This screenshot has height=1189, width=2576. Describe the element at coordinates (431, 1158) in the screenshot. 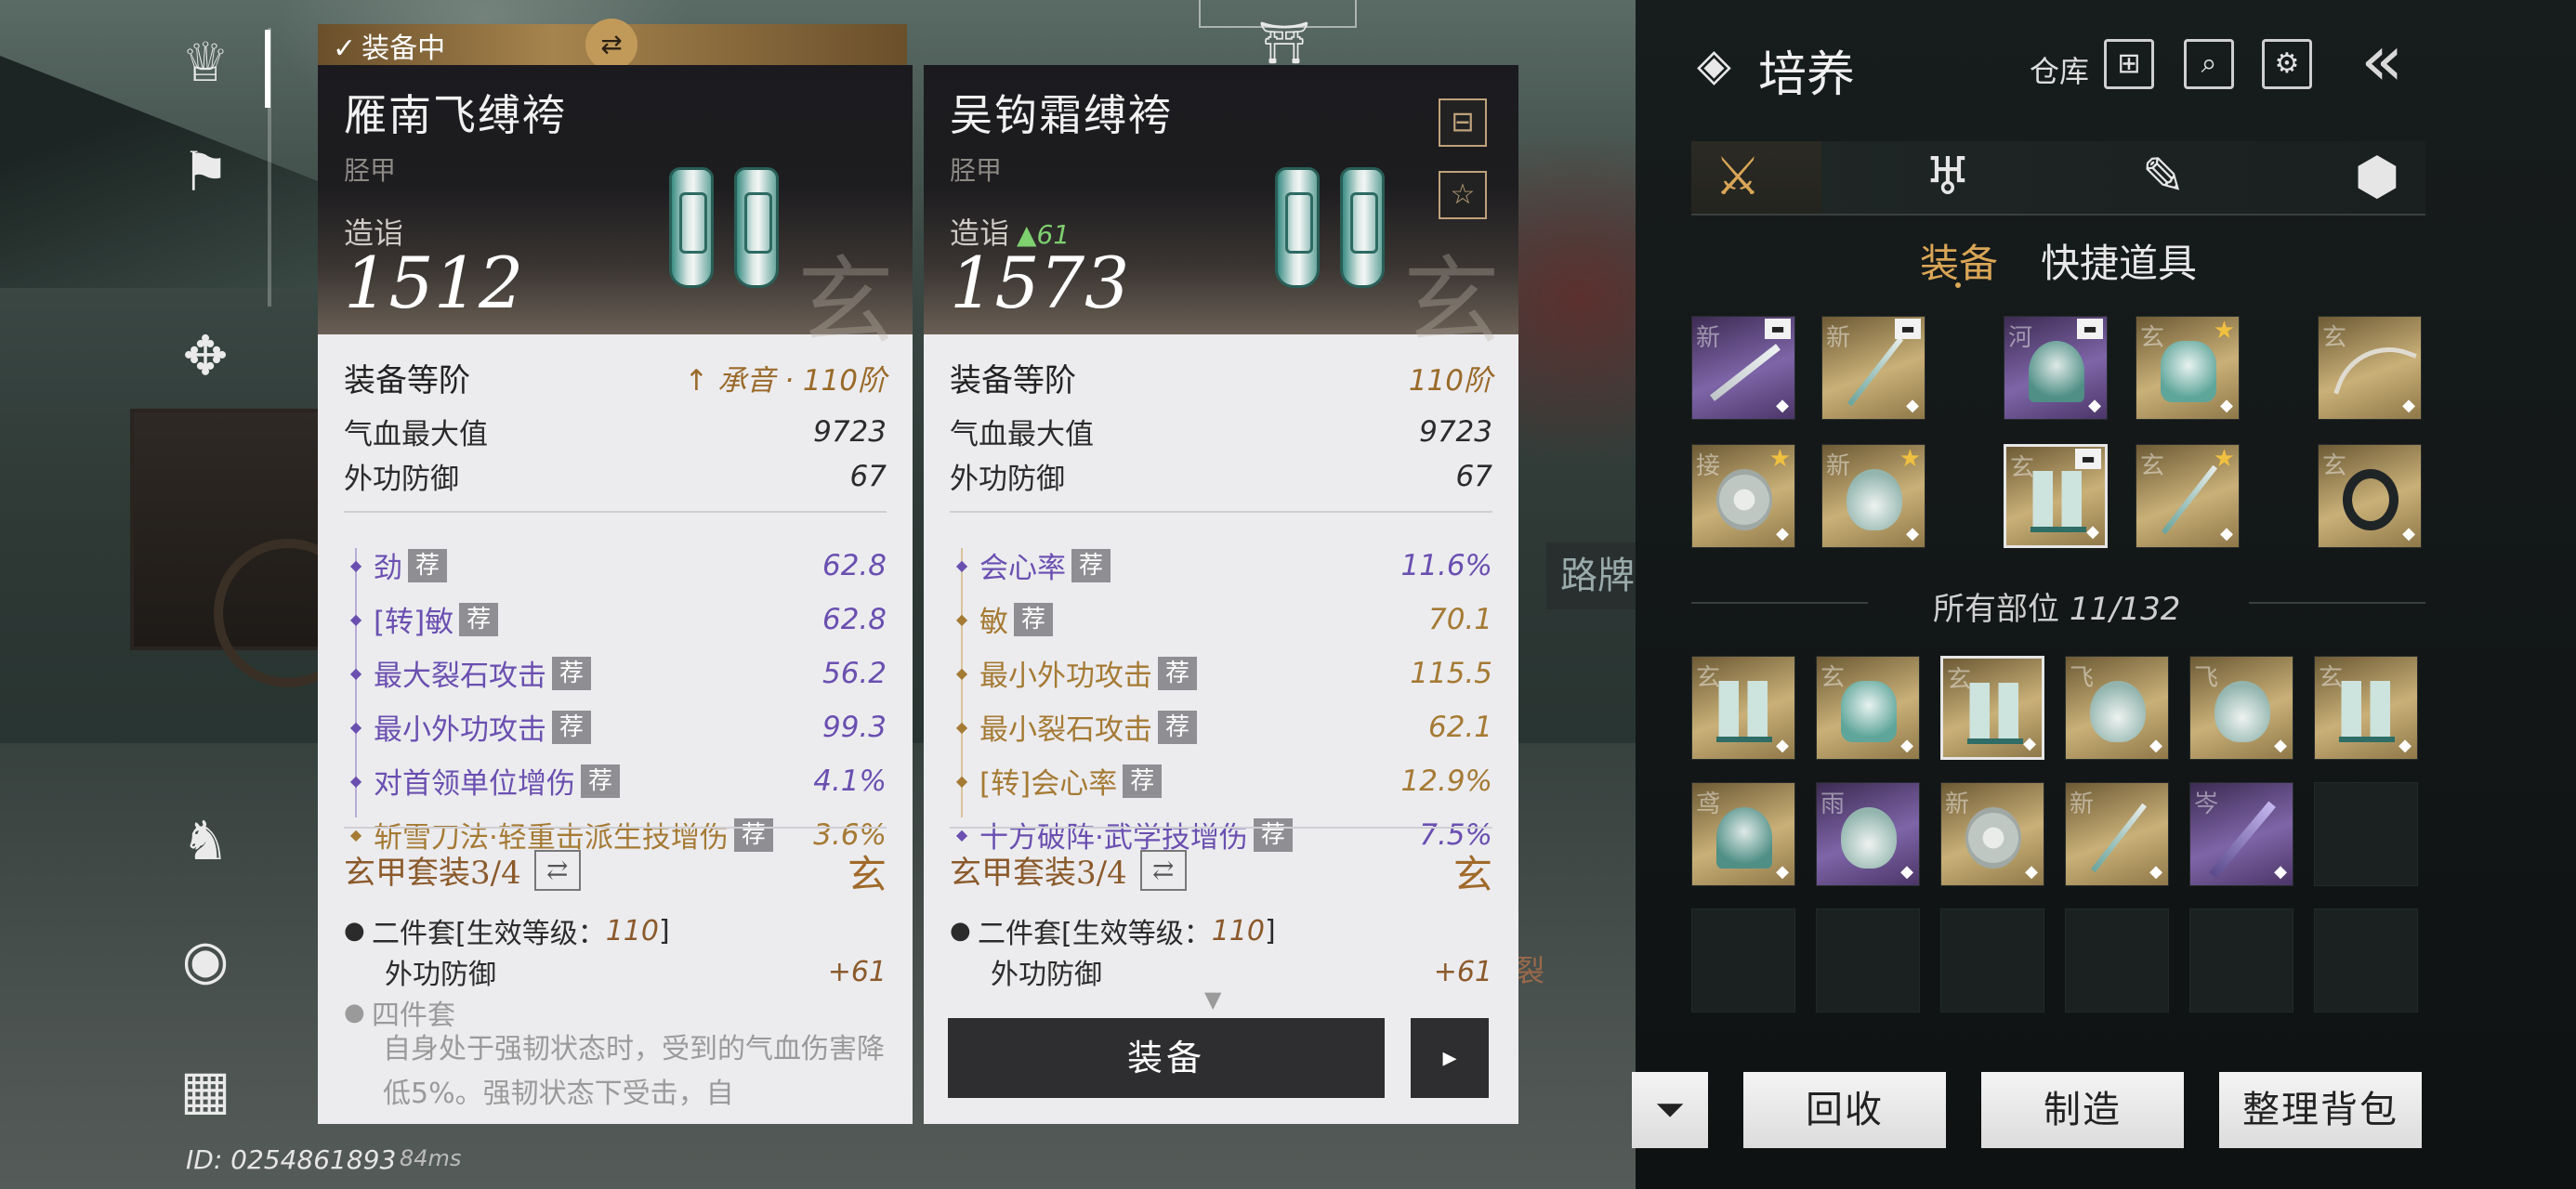

I see `ping-text: 84ms` at that location.